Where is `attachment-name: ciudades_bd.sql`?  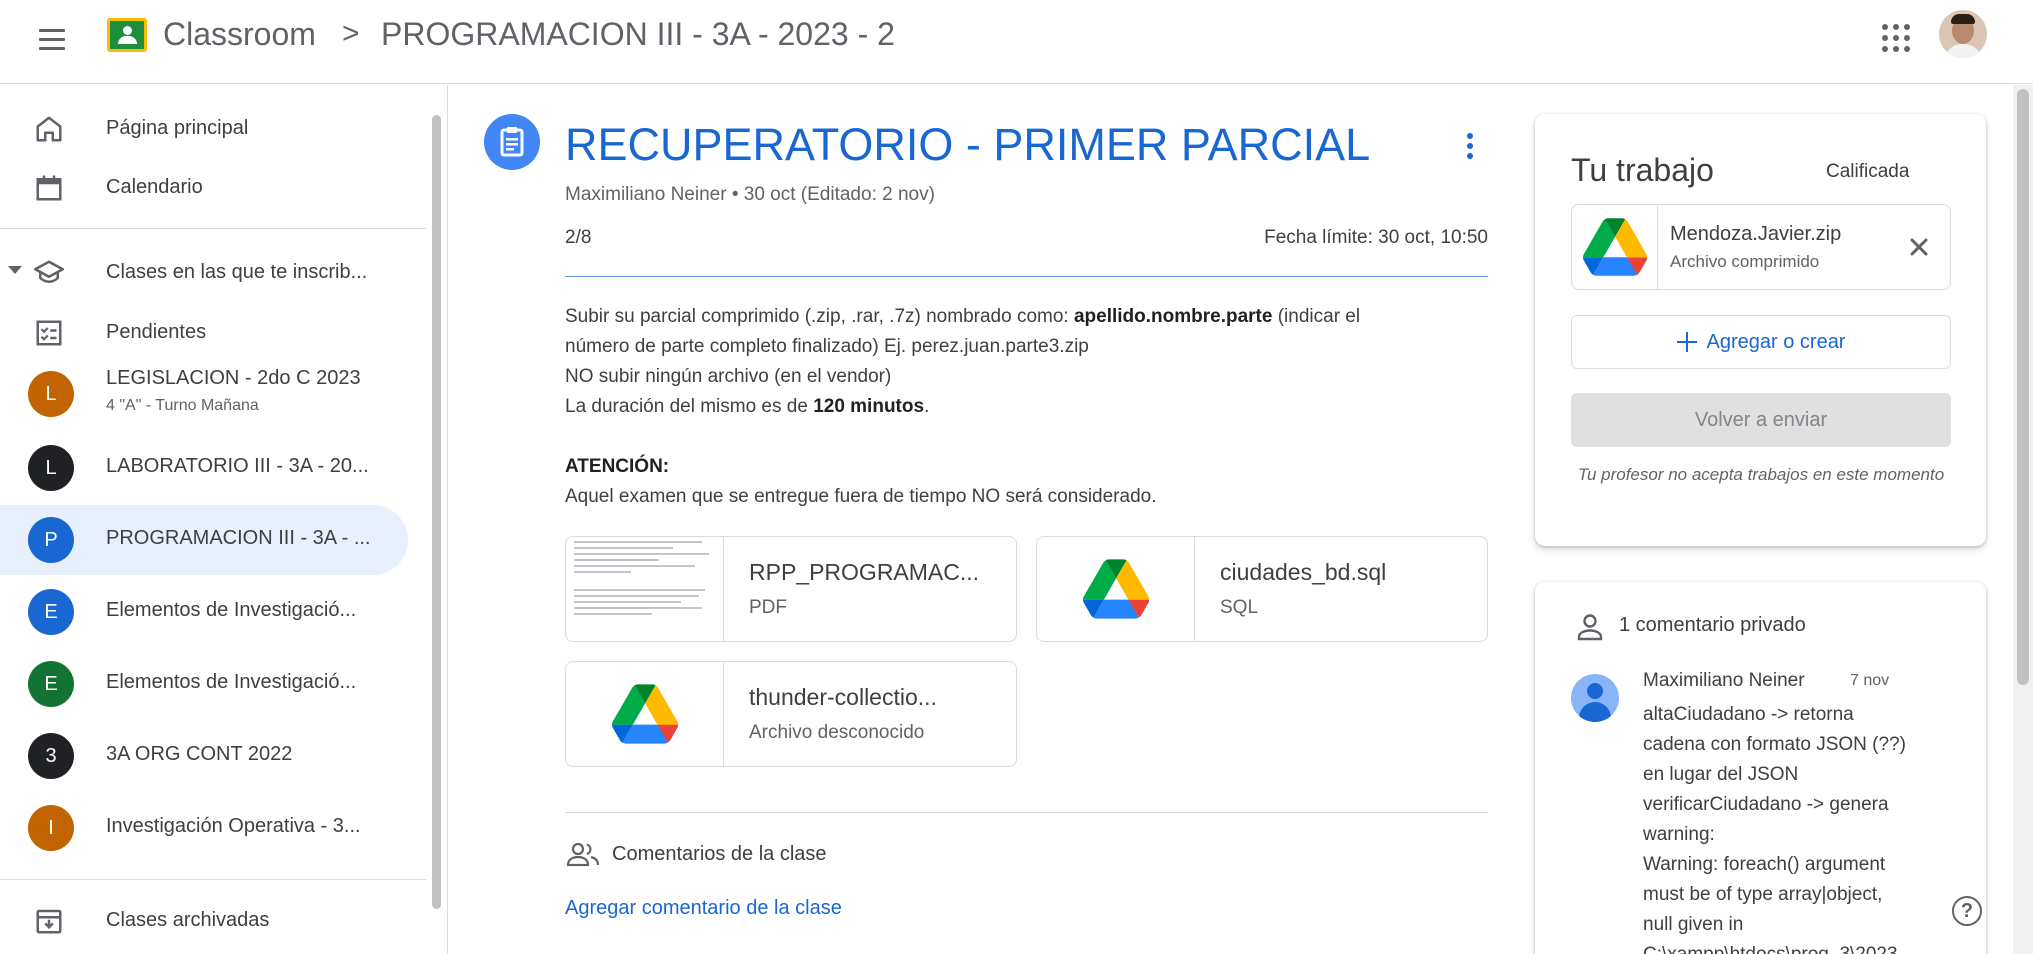 attachment-name: ciudades_bd.sql is located at coordinates (1303, 572).